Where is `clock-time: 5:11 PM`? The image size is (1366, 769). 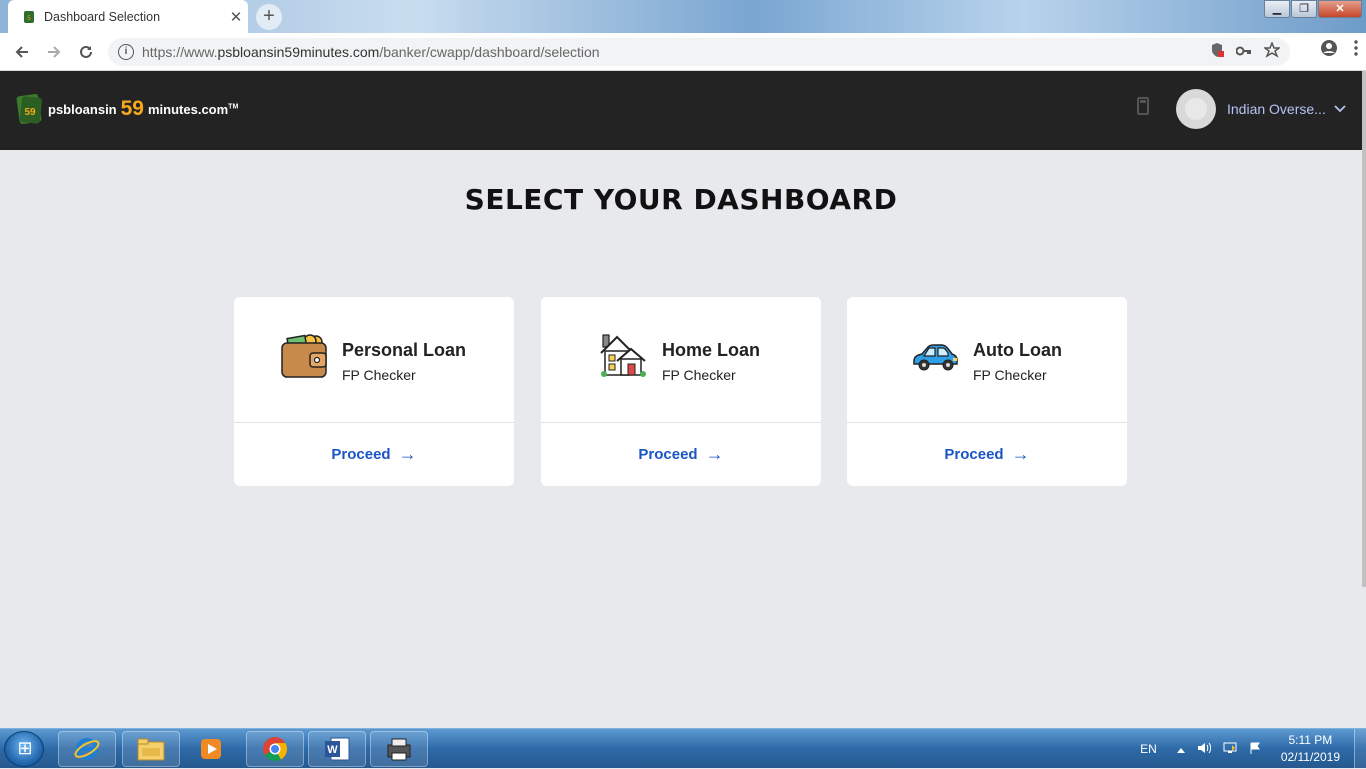 clock-time: 5:11 PM is located at coordinates (1310, 740).